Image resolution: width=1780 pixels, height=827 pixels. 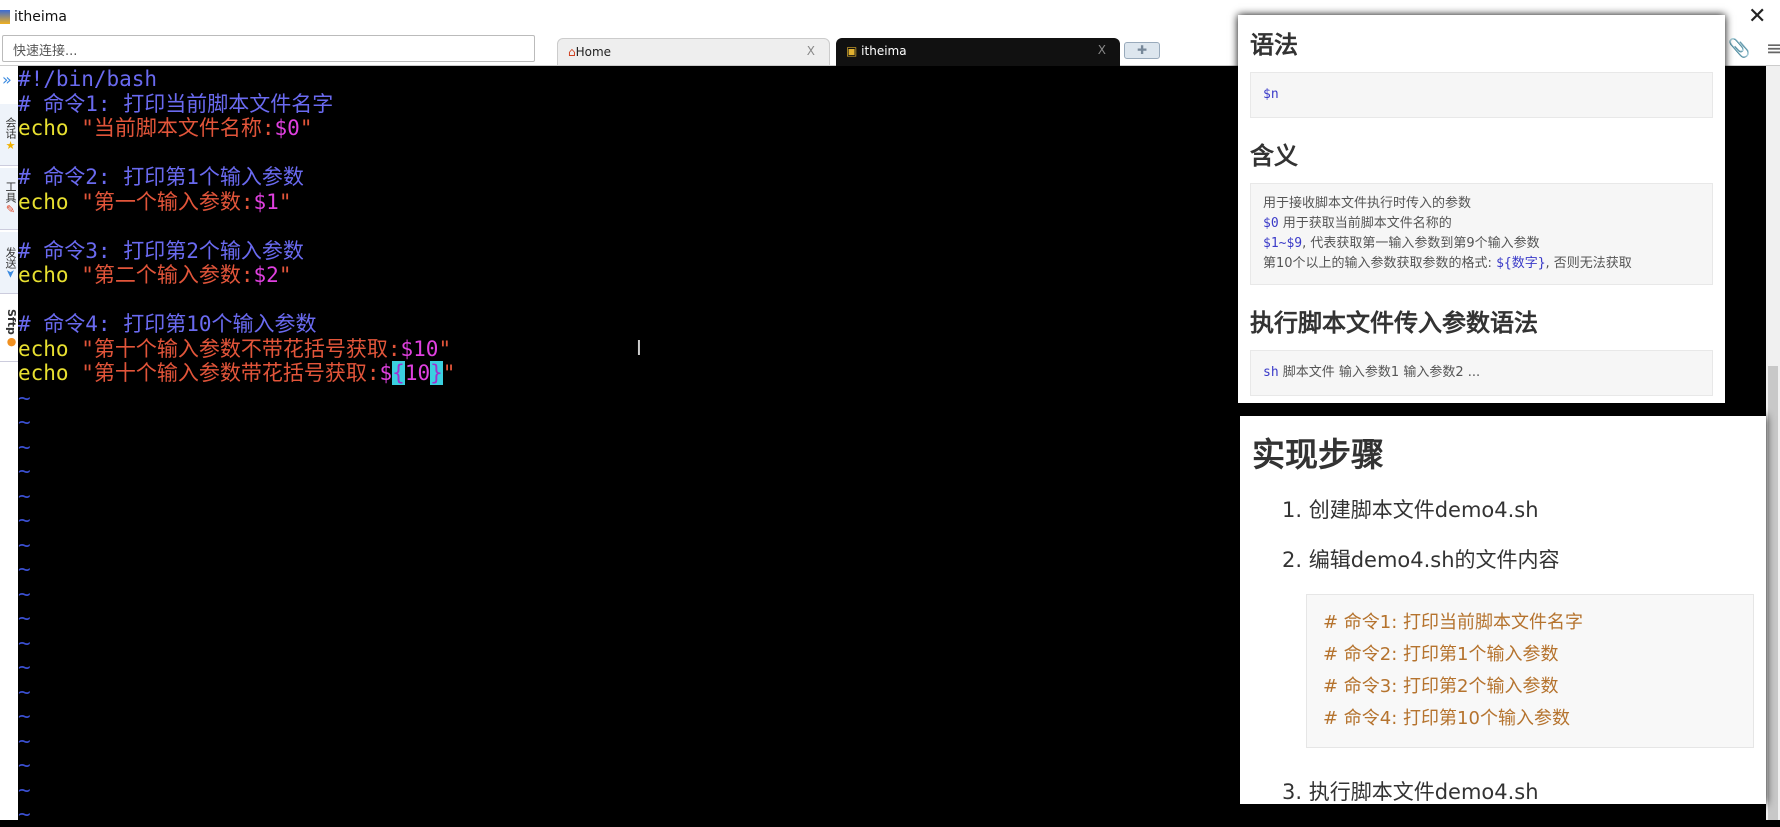 What do you see at coordinates (1773, 48) in the screenshot?
I see `menu-icon: ≡` at bounding box center [1773, 48].